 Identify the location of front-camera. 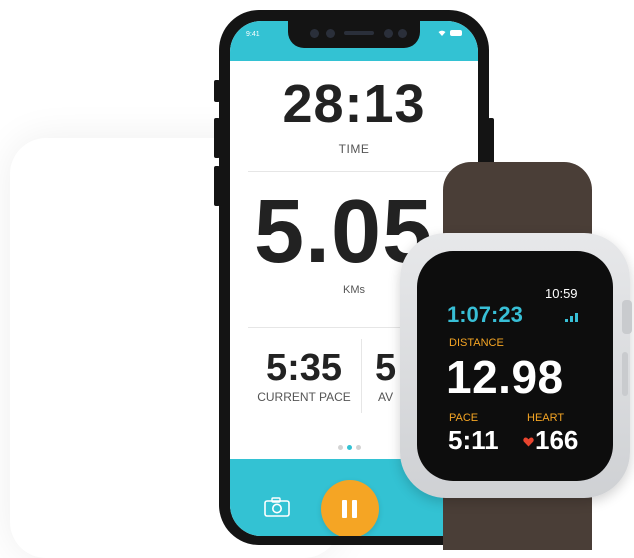
(402, 33).